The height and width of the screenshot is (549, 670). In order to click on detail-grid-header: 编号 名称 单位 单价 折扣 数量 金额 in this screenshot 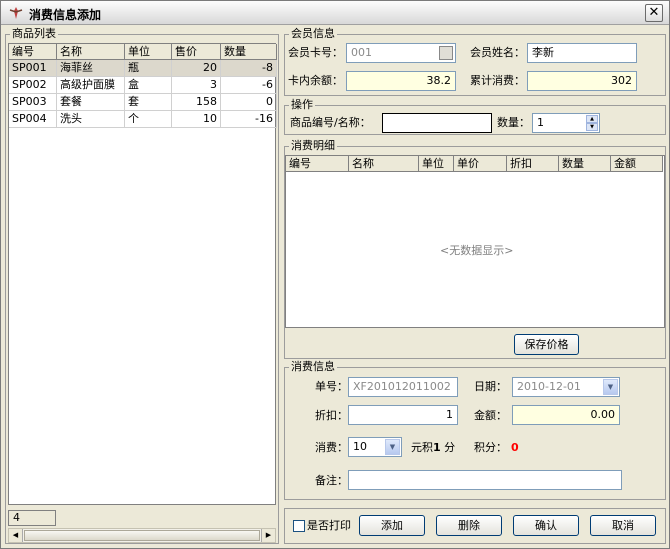, I will do `click(474, 164)`.